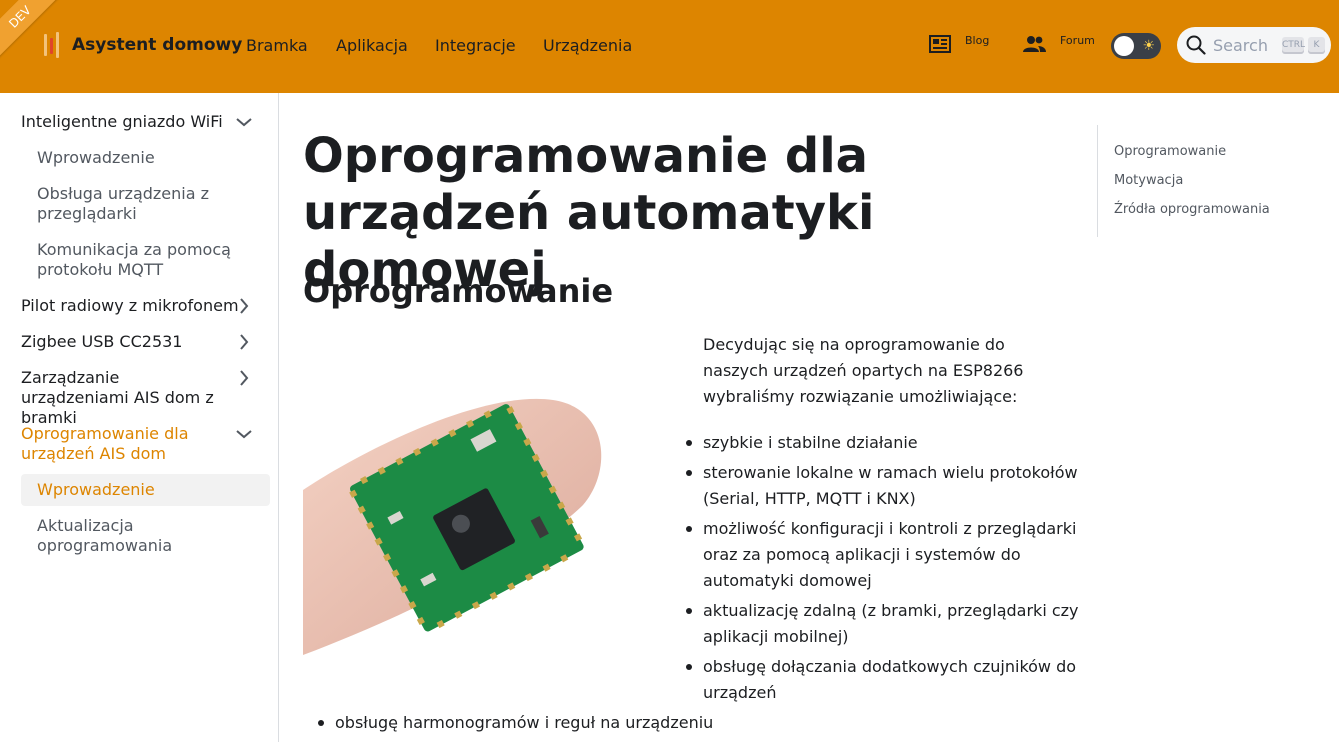 The width and height of the screenshot is (1339, 742). What do you see at coordinates (1034, 44) in the screenshot?
I see `people-icon` at bounding box center [1034, 44].